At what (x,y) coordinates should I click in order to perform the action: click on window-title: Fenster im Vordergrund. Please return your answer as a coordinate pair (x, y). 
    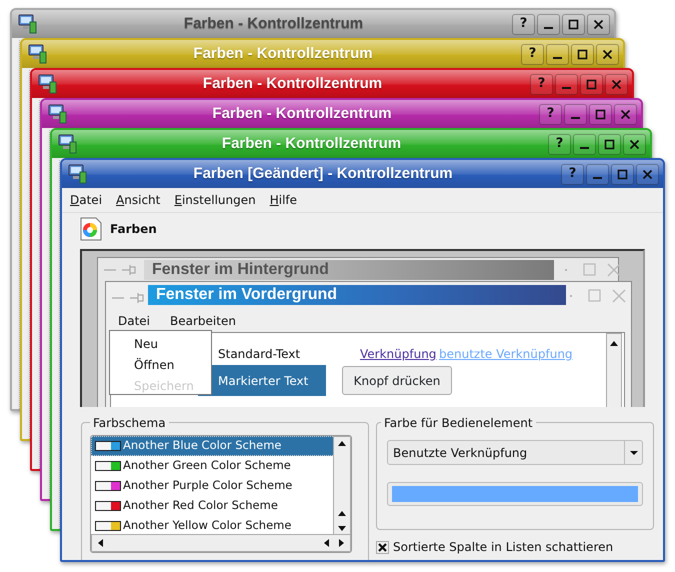
    Looking at the image, I should click on (357, 295).